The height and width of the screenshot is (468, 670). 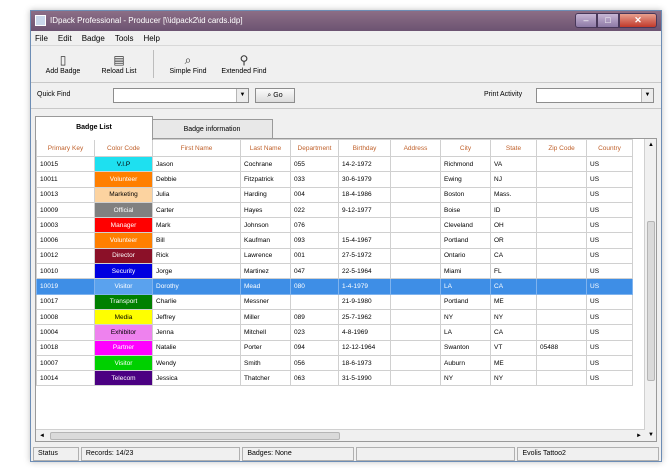 What do you see at coordinates (314, 378) in the screenshot?
I see `department-cell: 063` at bounding box center [314, 378].